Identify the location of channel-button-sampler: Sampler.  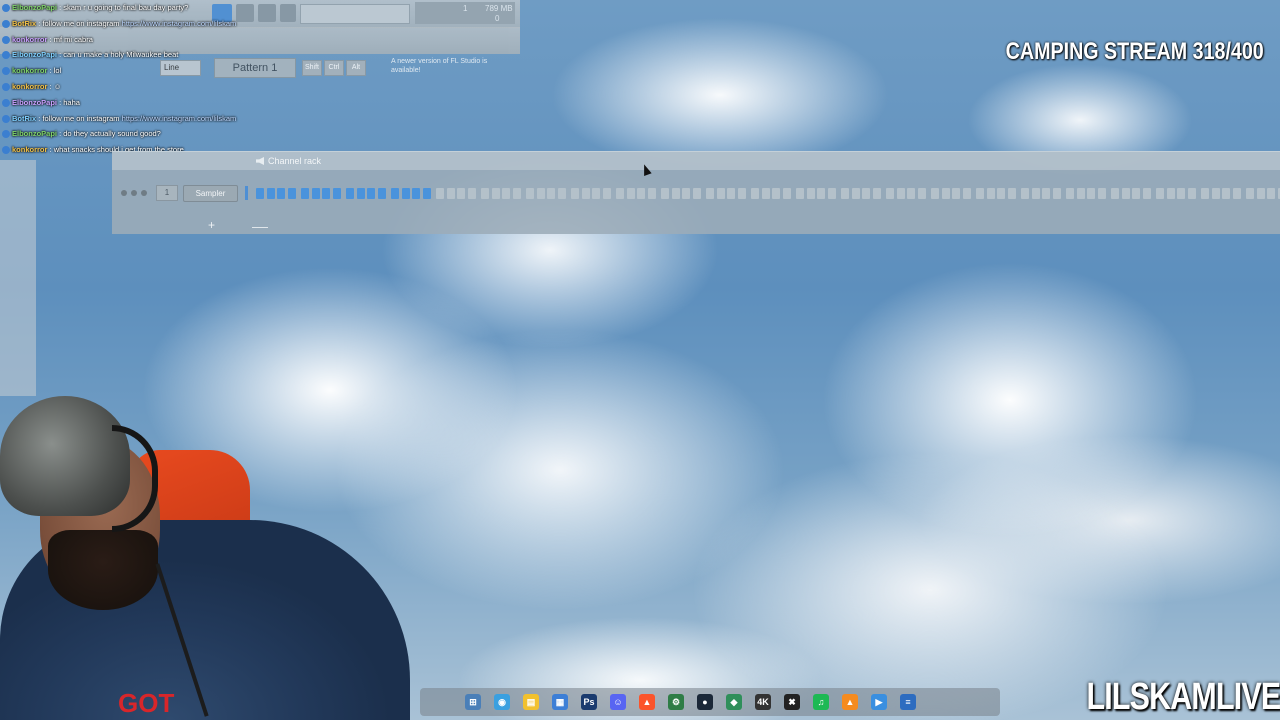
(210, 193).